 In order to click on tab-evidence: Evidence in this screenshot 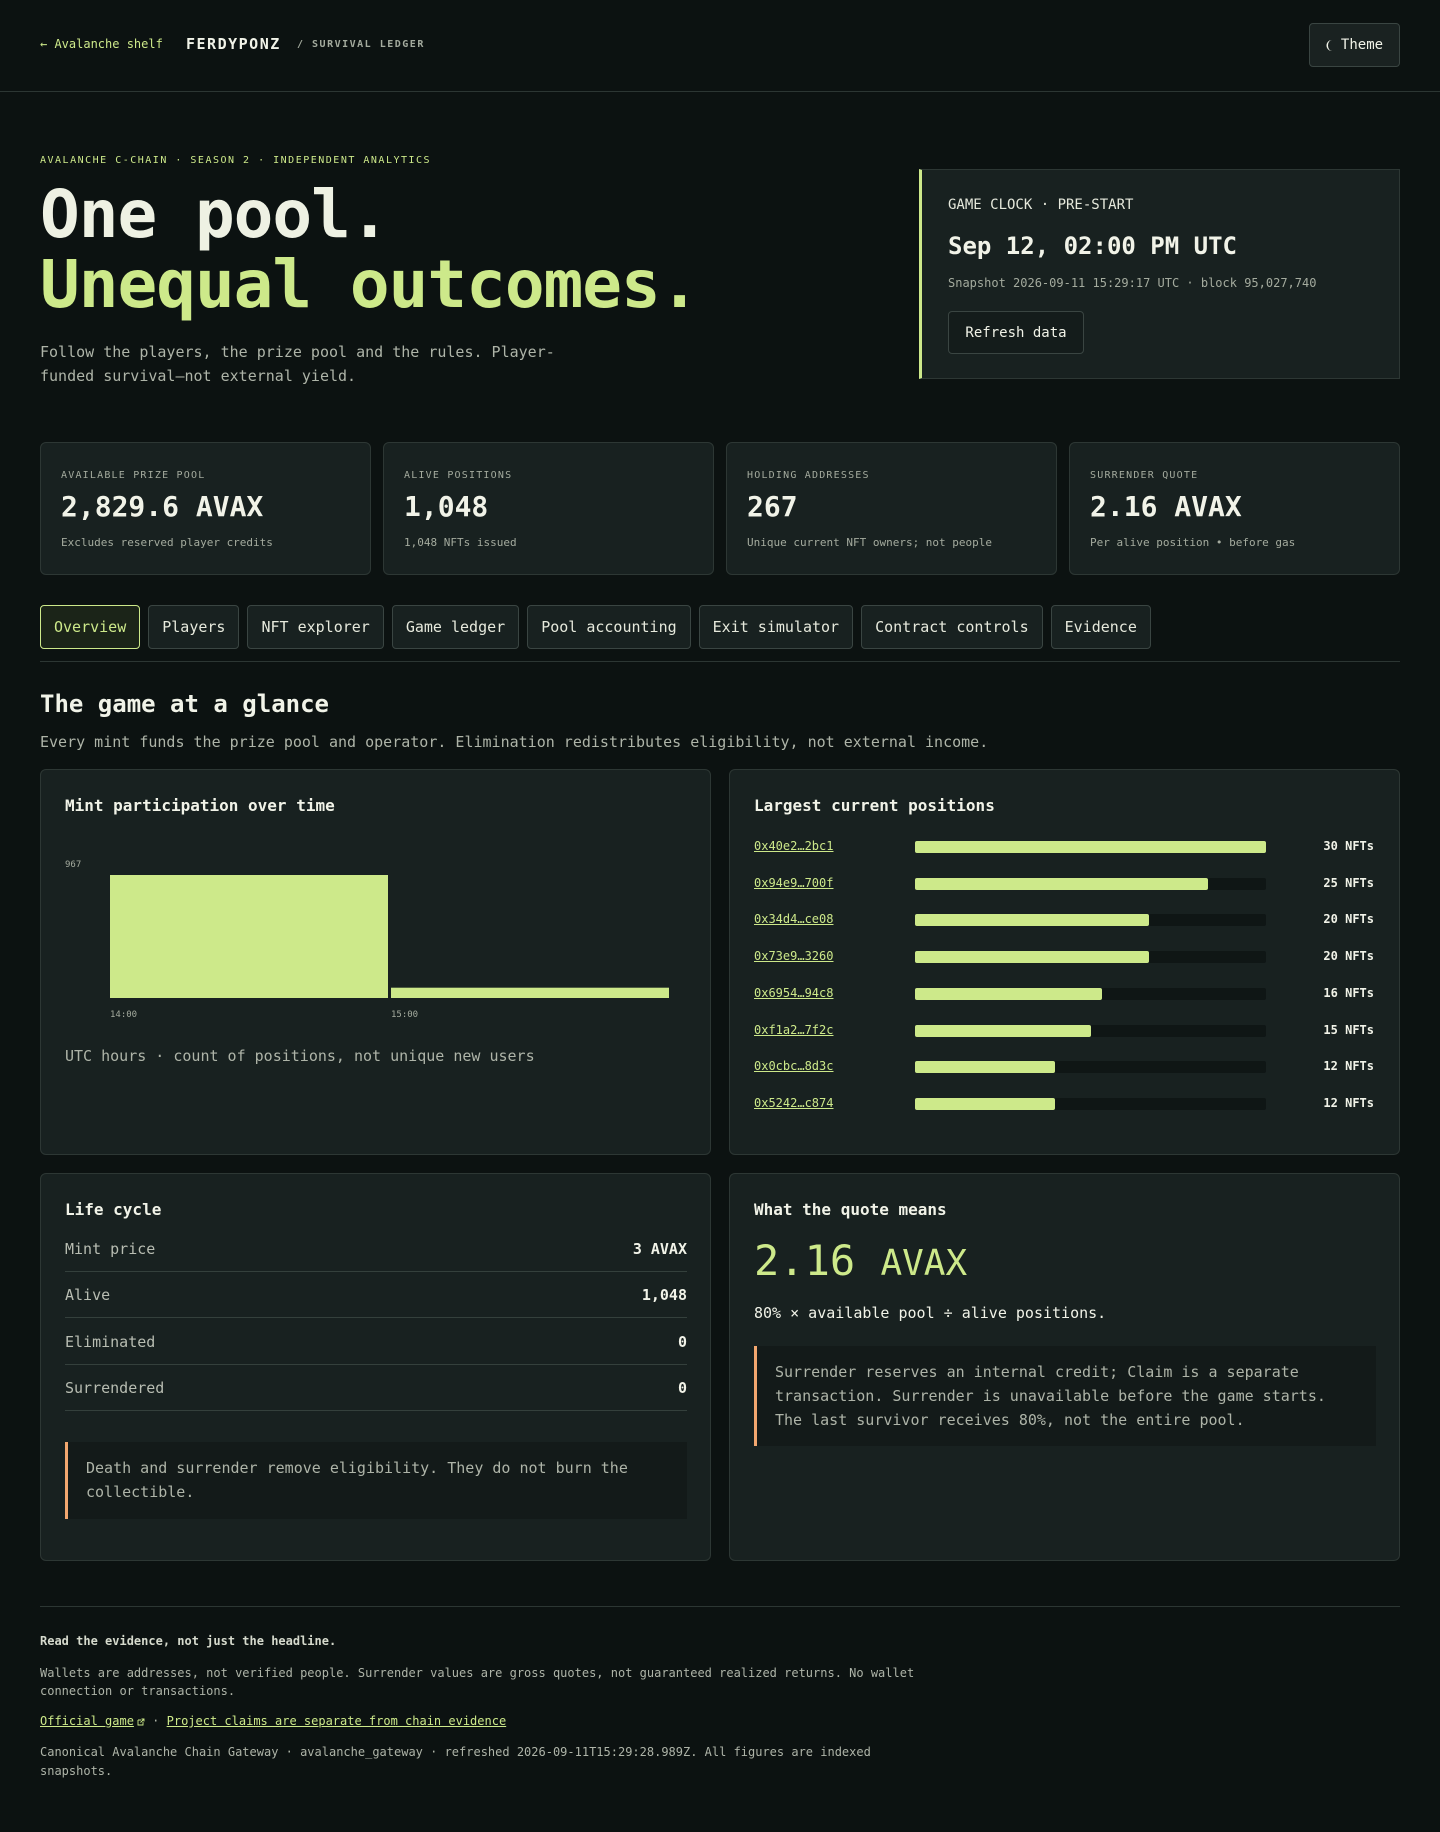, I will do `click(1100, 627)`.